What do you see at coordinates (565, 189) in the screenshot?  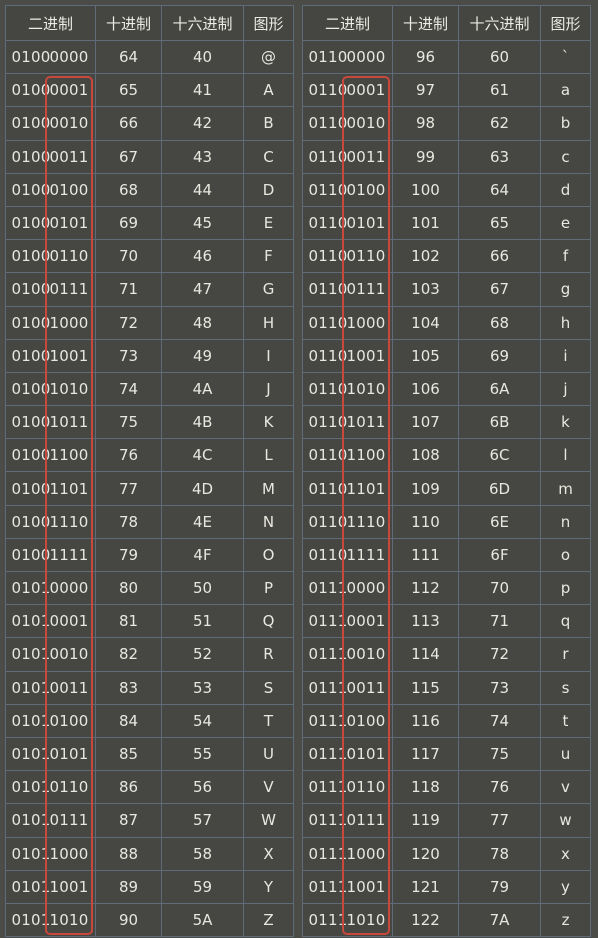 I see `glyph-cell: d` at bounding box center [565, 189].